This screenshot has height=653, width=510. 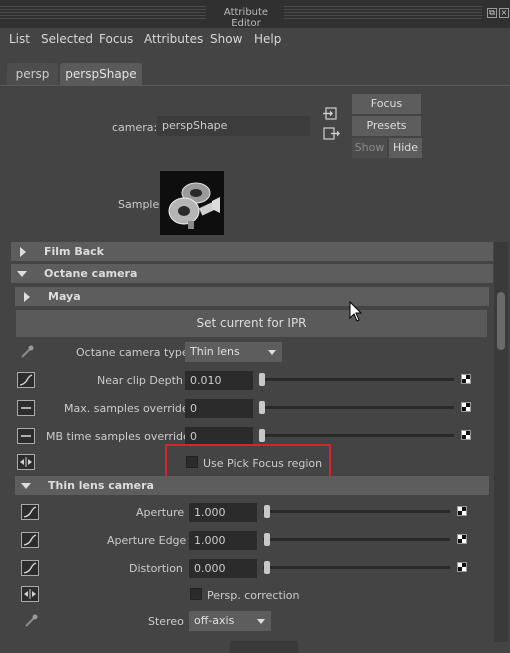 What do you see at coordinates (19, 39) in the screenshot?
I see `menu-list: List` at bounding box center [19, 39].